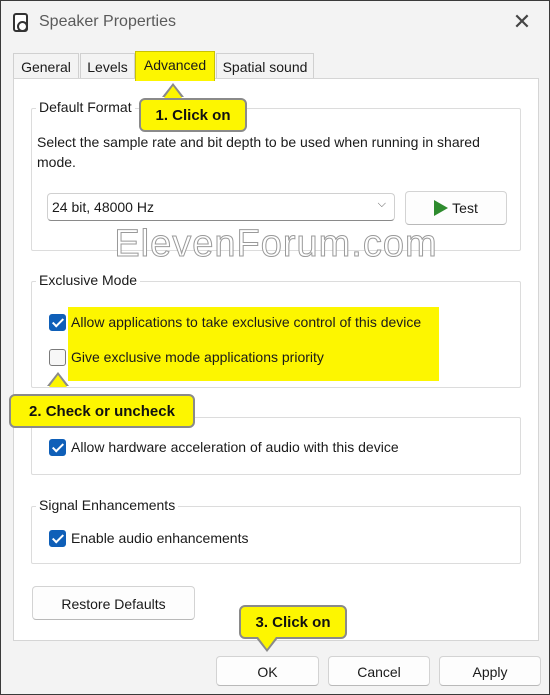 The image size is (550, 695). What do you see at coordinates (267, 643) in the screenshot?
I see `callout-3-pointer` at bounding box center [267, 643].